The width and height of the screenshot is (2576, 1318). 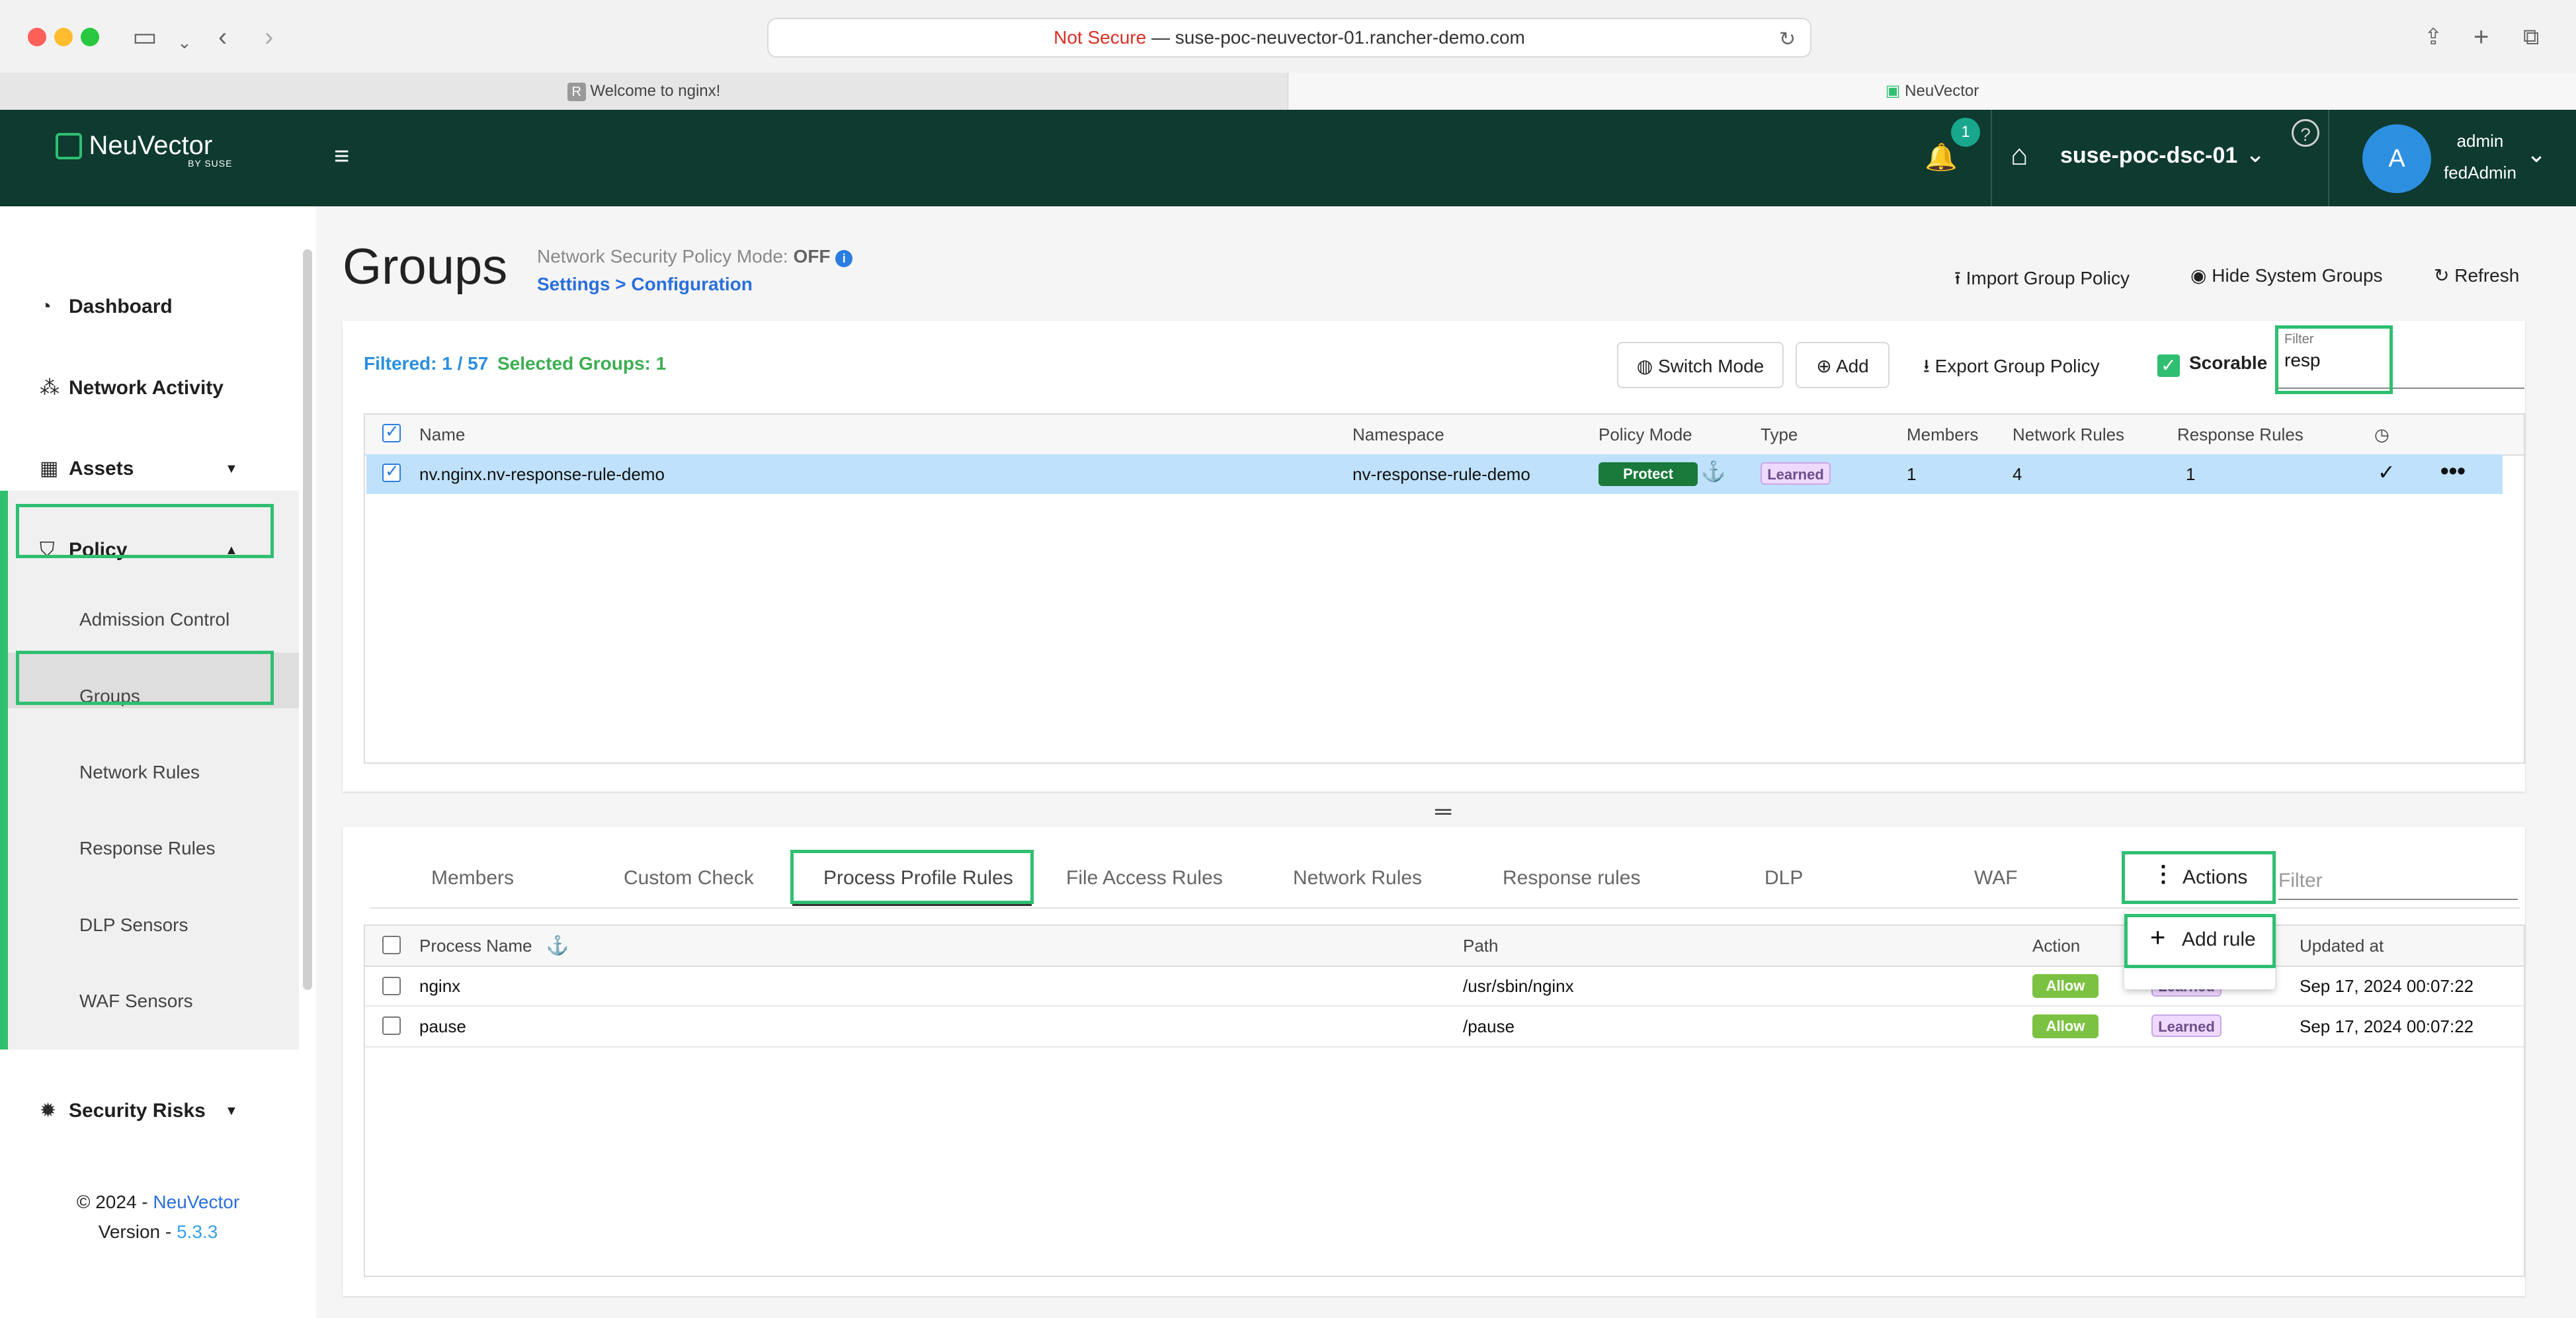 I want to click on col-header-name: Name, so click(x=442, y=434).